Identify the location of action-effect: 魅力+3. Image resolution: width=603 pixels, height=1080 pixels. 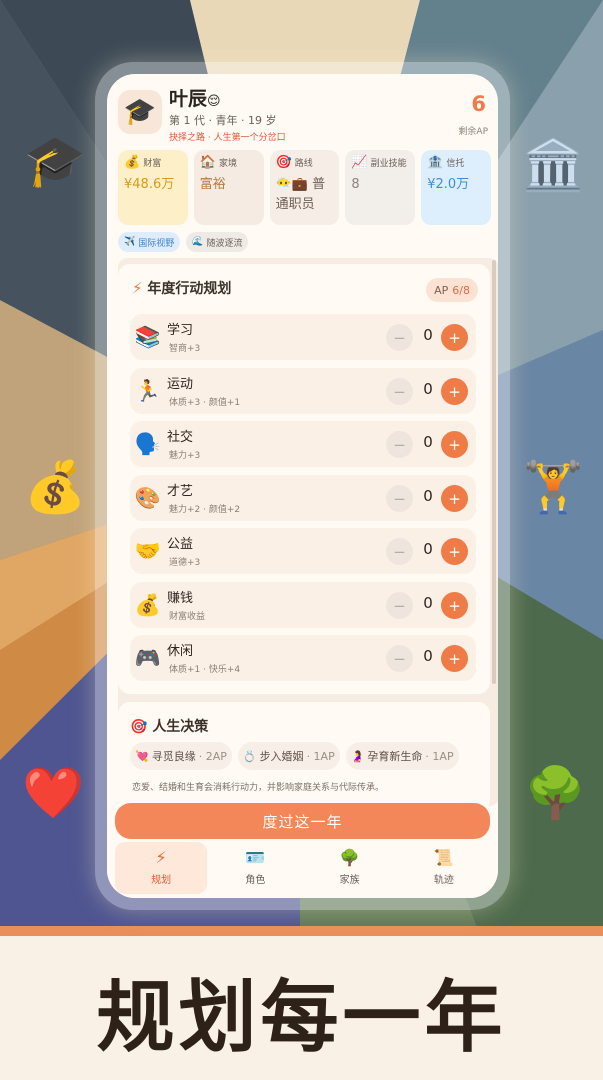
(185, 456).